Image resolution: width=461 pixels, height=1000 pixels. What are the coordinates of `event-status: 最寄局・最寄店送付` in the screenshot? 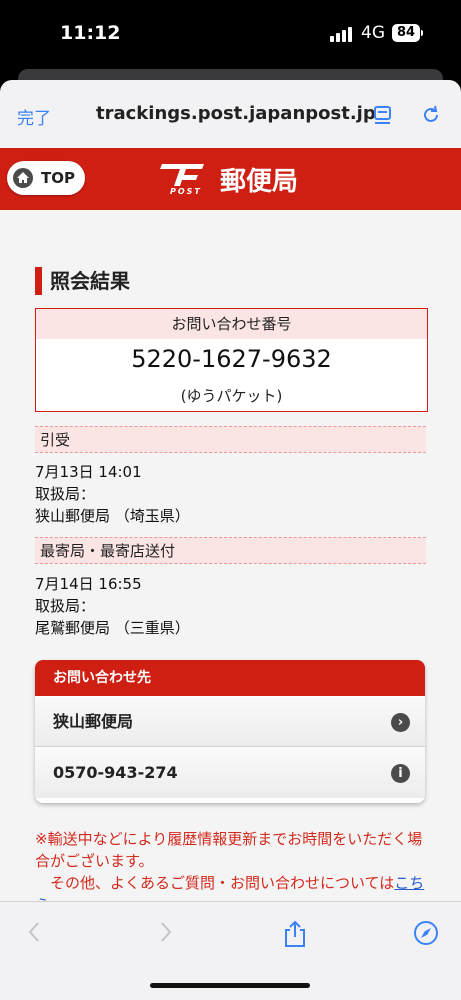 It's located at (230, 550).